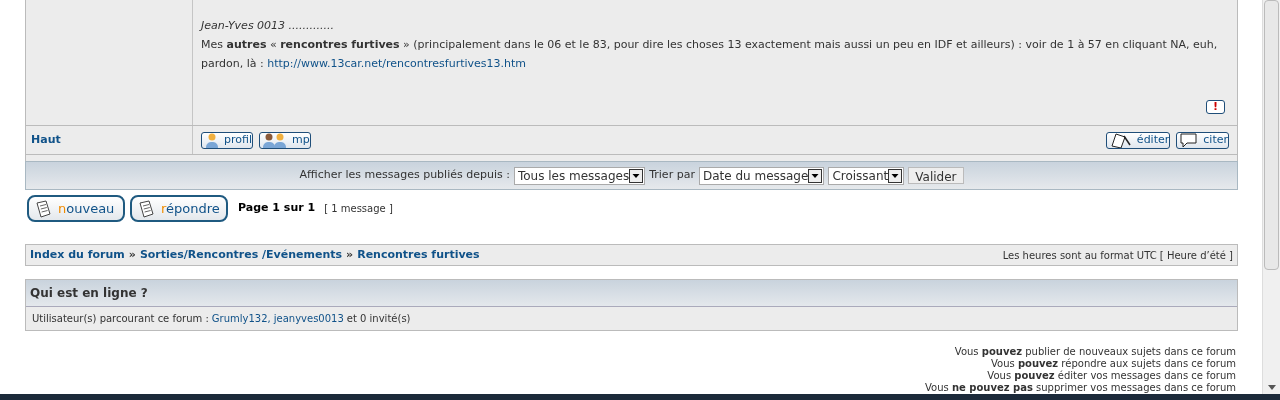 The image size is (1280, 400). I want to click on scrollbar, so click(1271, 197).